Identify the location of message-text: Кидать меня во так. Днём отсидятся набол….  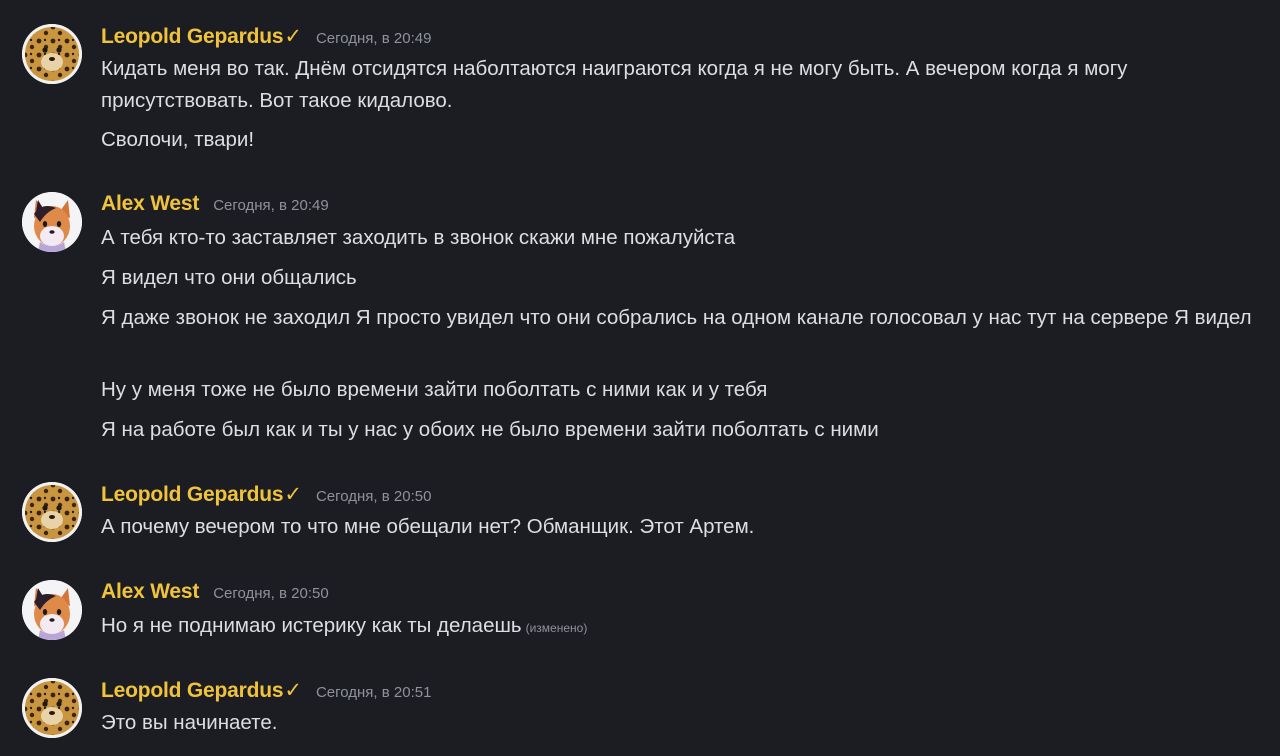
(614, 84).